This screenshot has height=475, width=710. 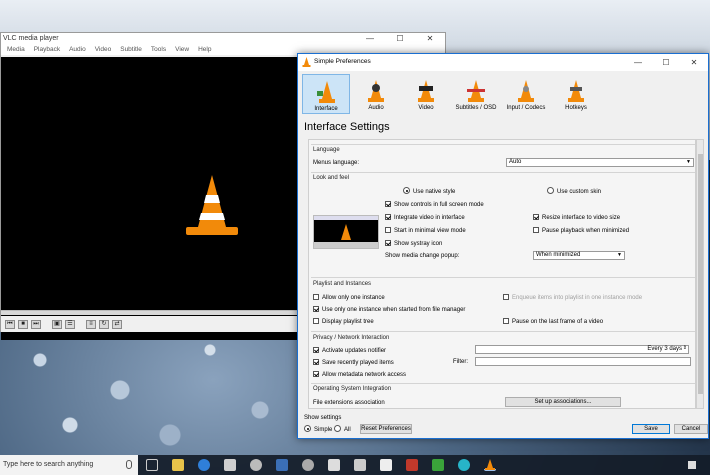 What do you see at coordinates (503, 62) in the screenshot?
I see `prefs-titlebar: Simple Preferences — ☐ ✕` at bounding box center [503, 62].